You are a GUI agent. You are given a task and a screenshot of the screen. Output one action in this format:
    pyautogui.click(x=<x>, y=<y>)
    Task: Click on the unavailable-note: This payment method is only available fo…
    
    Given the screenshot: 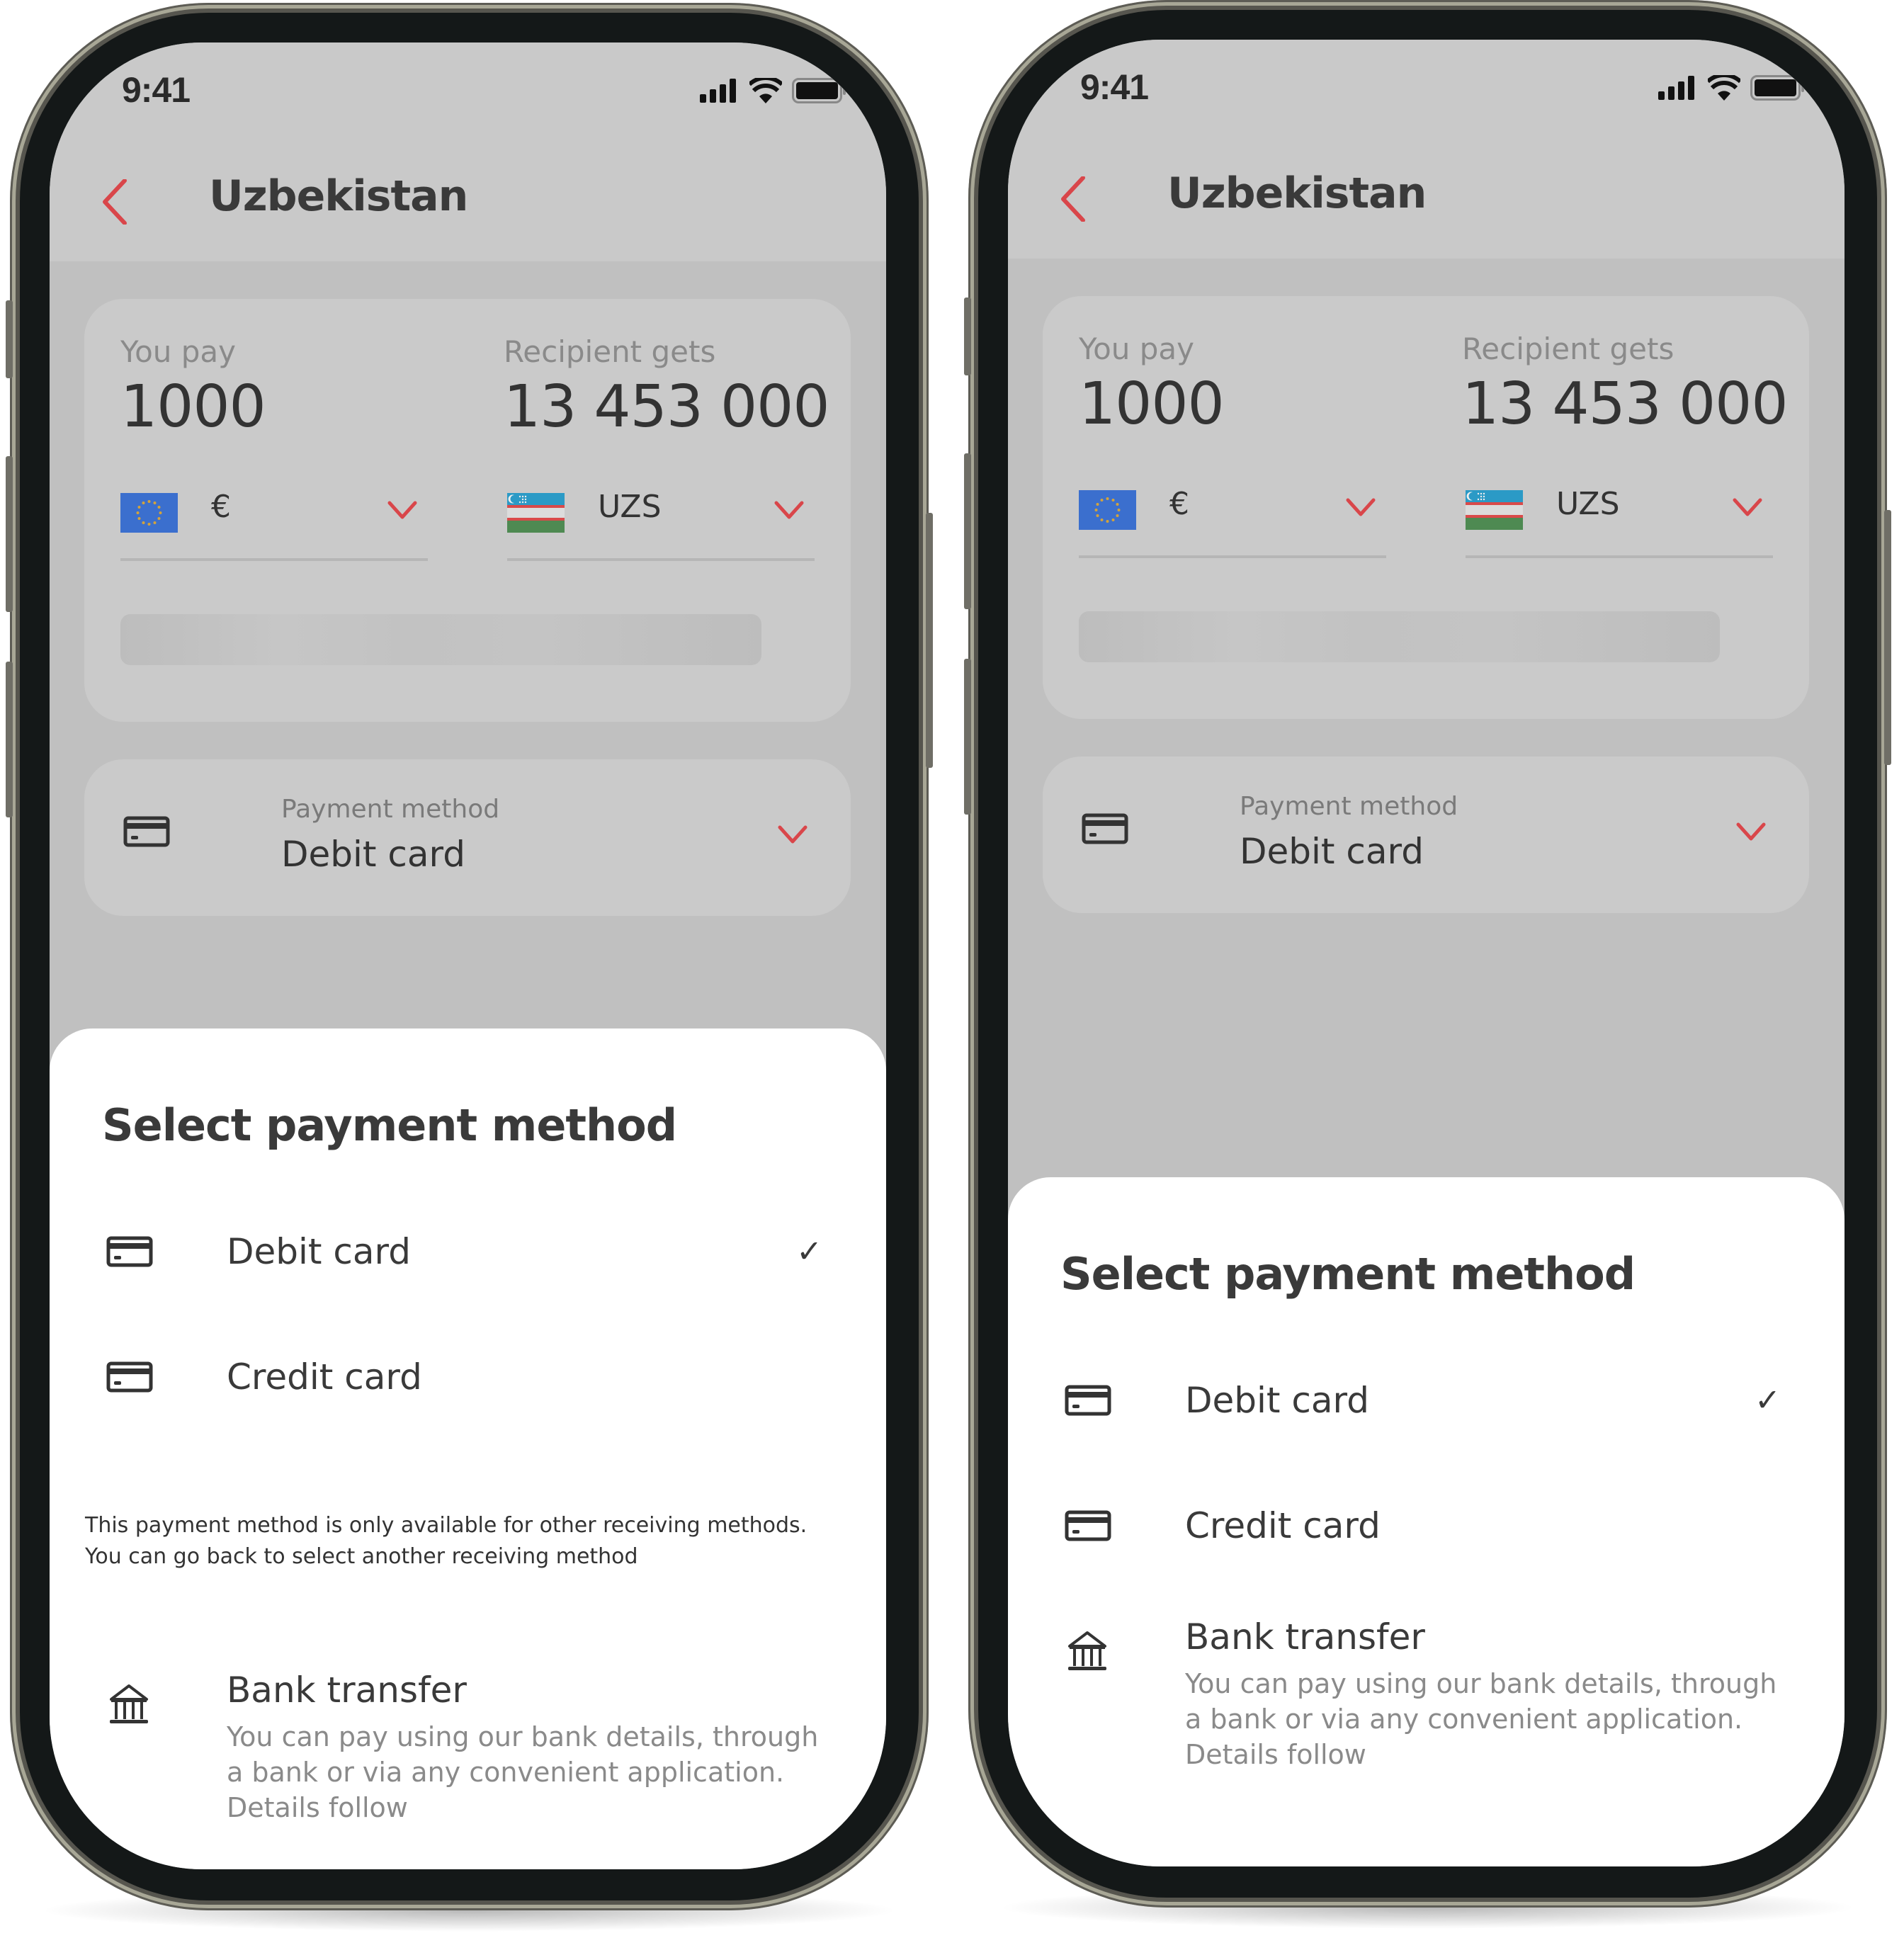 What is the action you would take?
    pyautogui.click(x=447, y=1541)
    